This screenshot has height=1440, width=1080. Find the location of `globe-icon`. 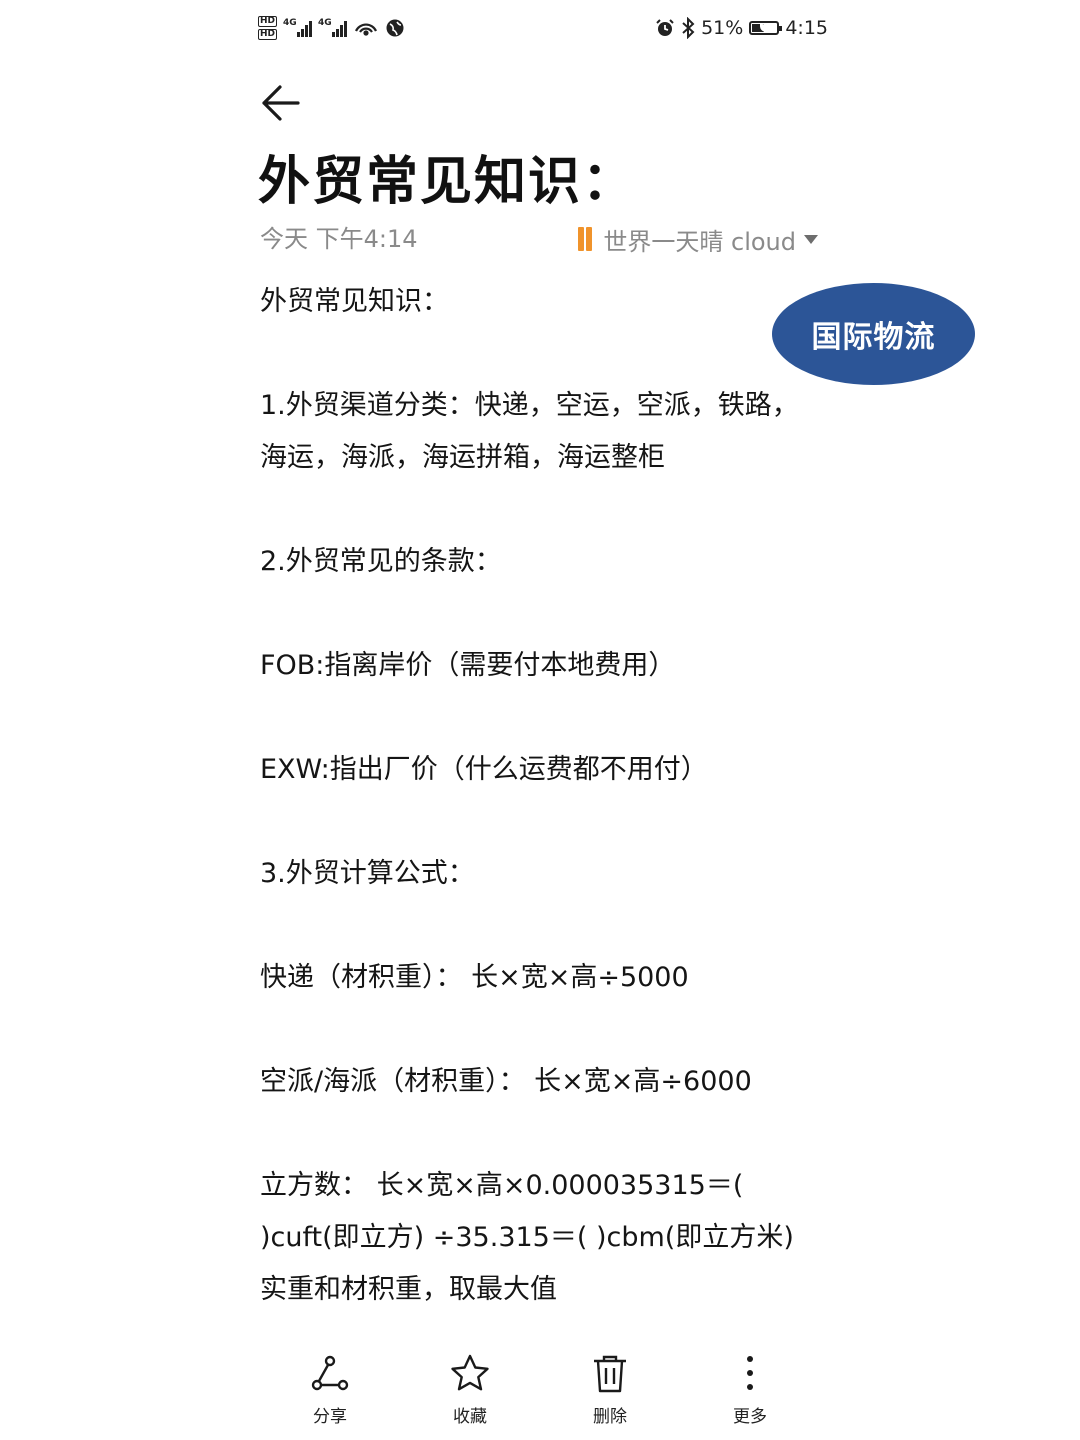

globe-icon is located at coordinates (395, 28).